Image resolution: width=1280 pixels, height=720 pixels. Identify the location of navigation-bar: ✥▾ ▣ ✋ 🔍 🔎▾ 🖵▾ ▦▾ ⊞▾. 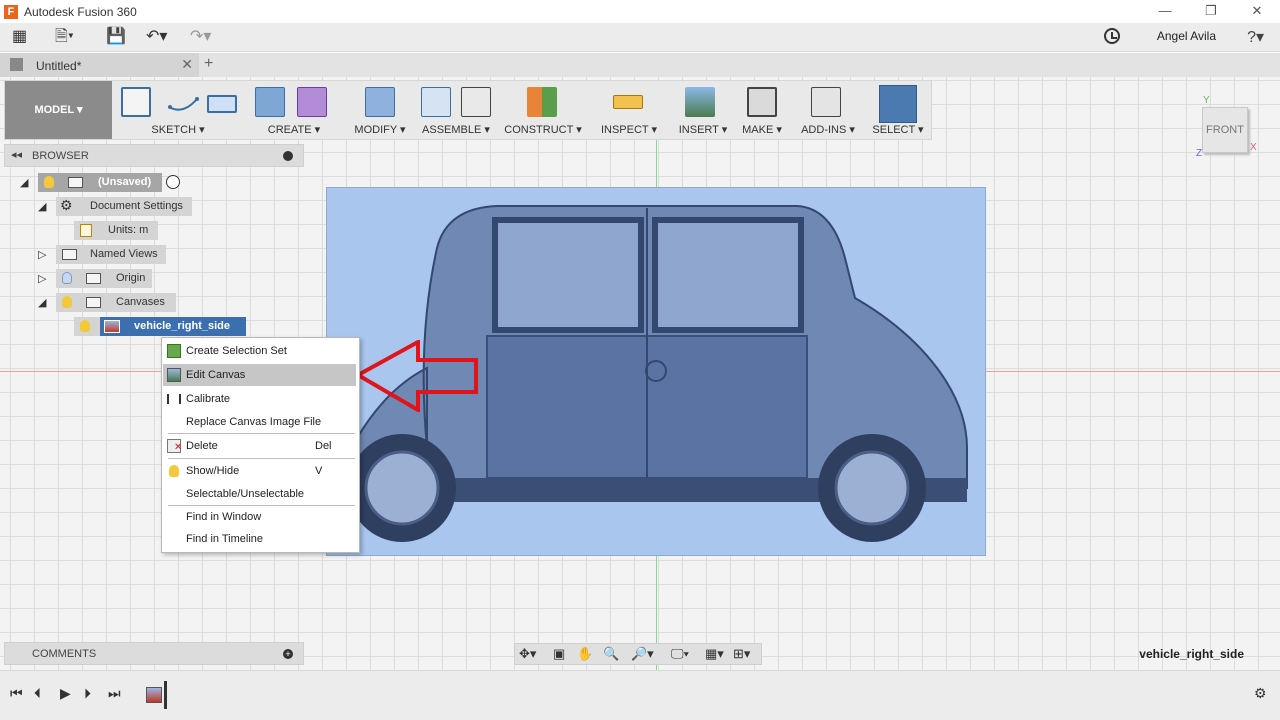
(638, 654).